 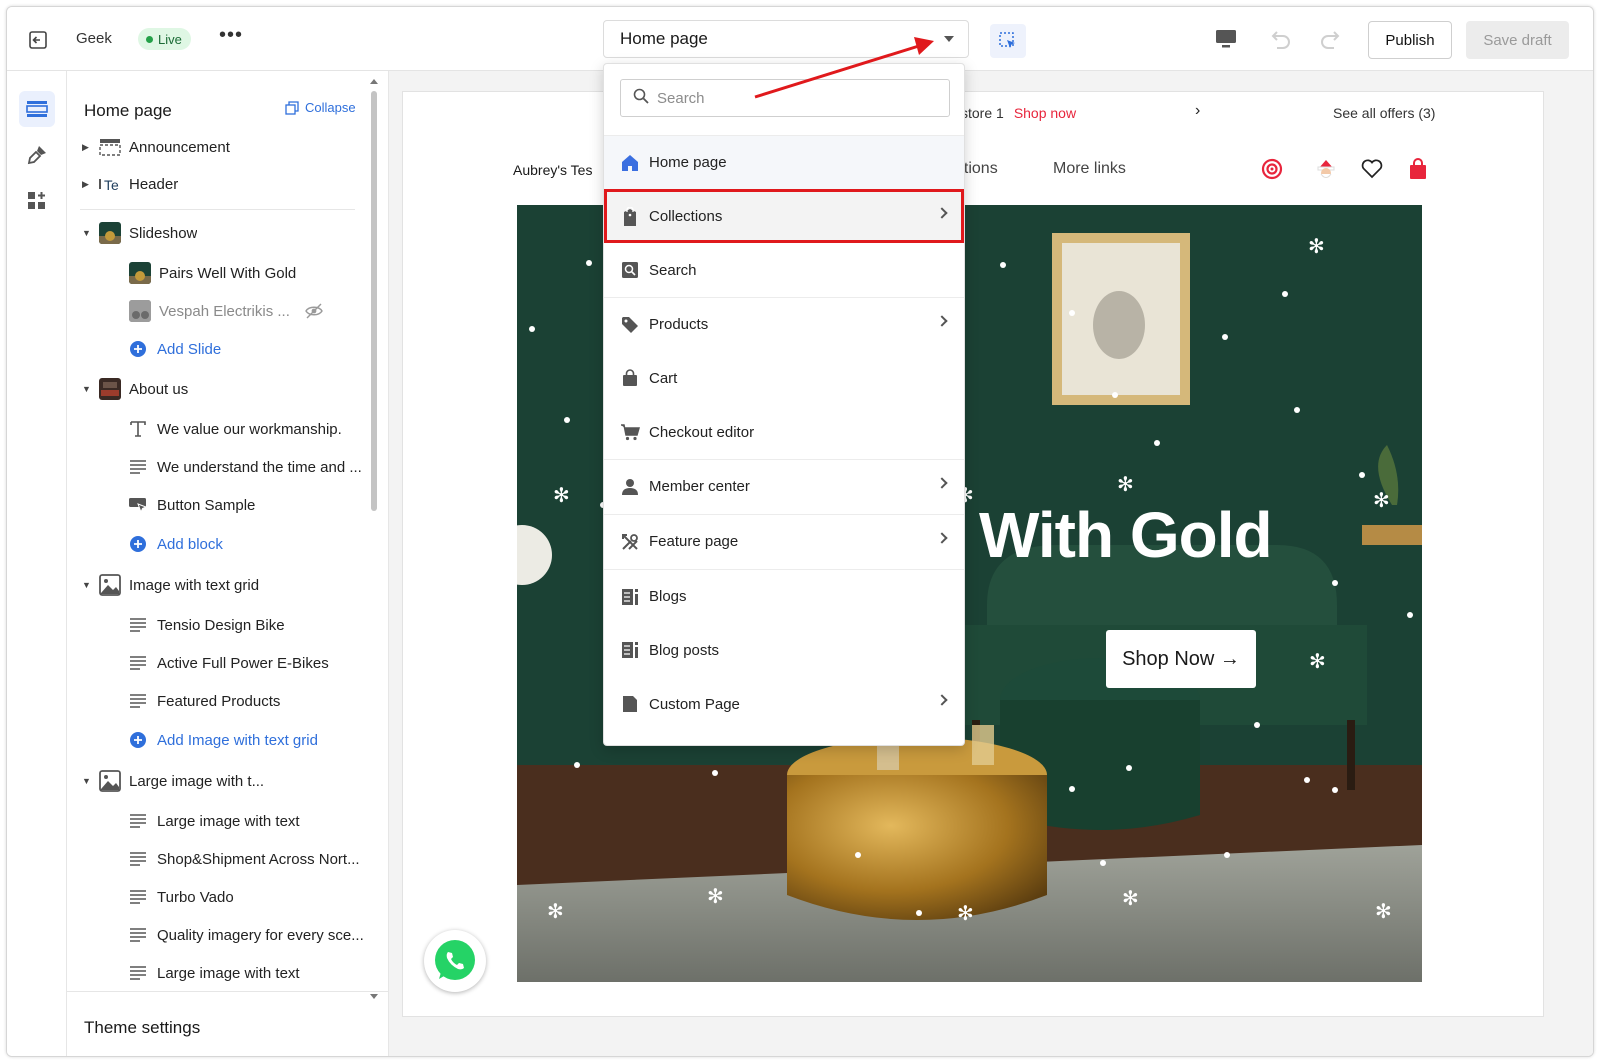 I want to click on block-label: Button Sample, so click(x=206, y=505).